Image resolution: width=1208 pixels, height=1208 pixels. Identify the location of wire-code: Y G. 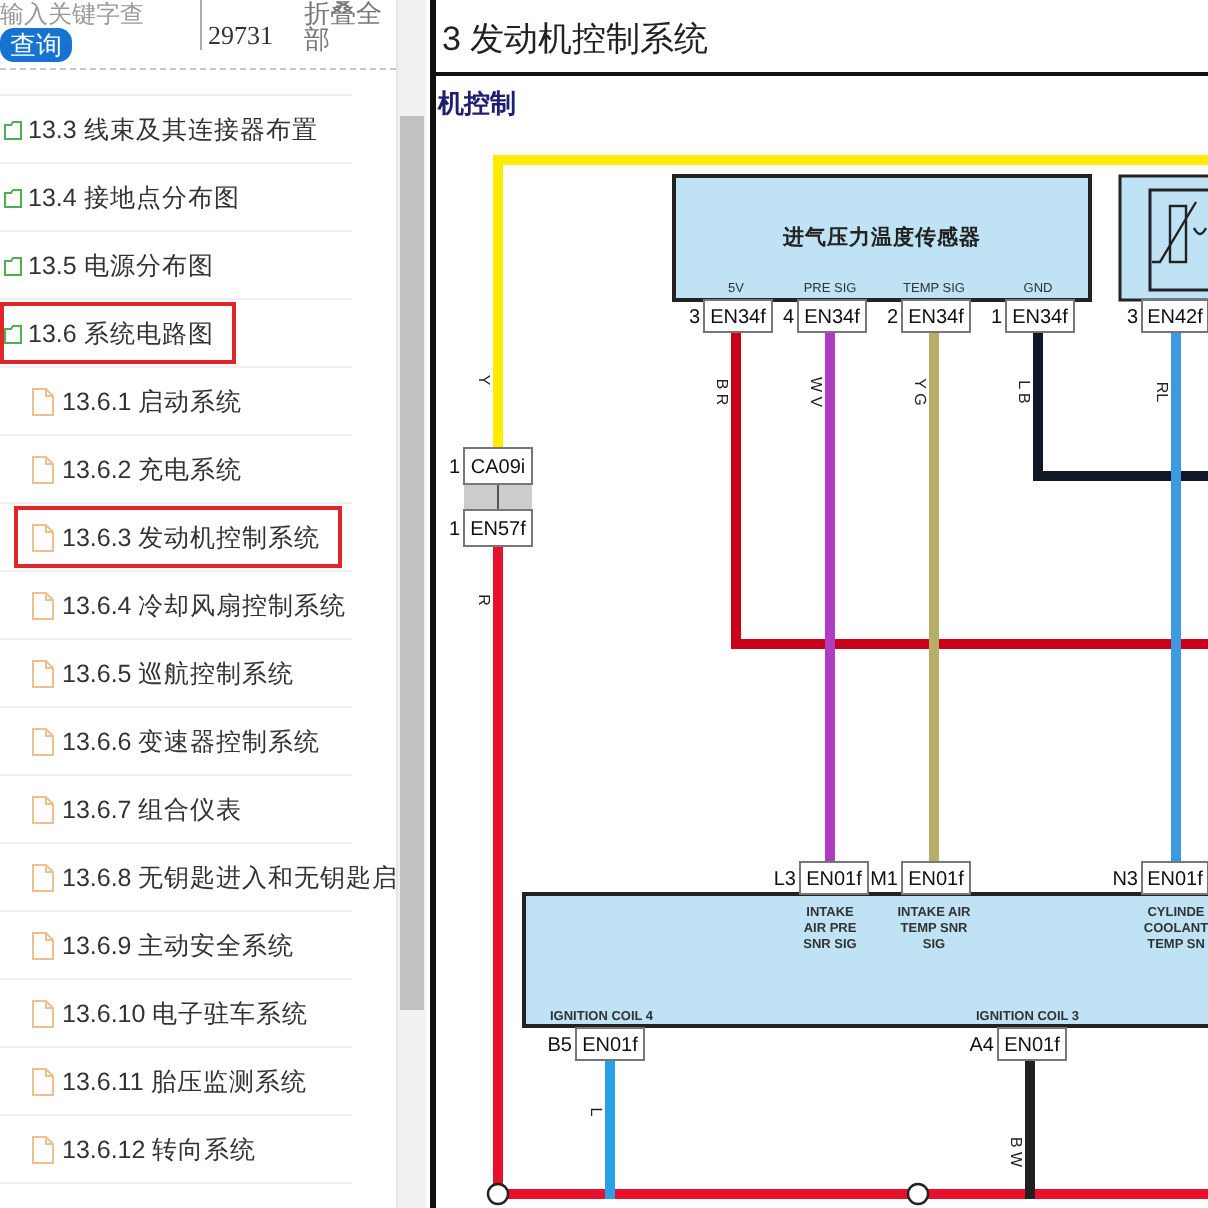
(920, 392).